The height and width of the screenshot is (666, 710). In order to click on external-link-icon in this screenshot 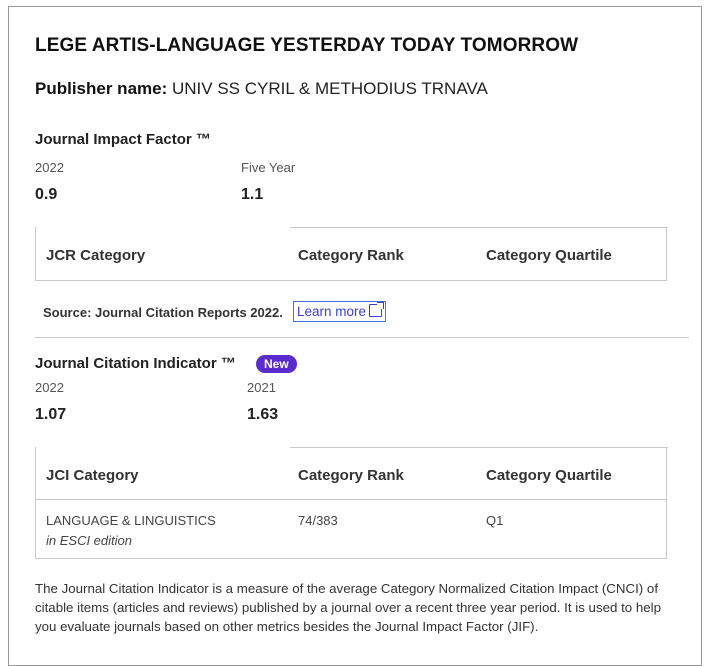, I will do `click(377, 309)`.